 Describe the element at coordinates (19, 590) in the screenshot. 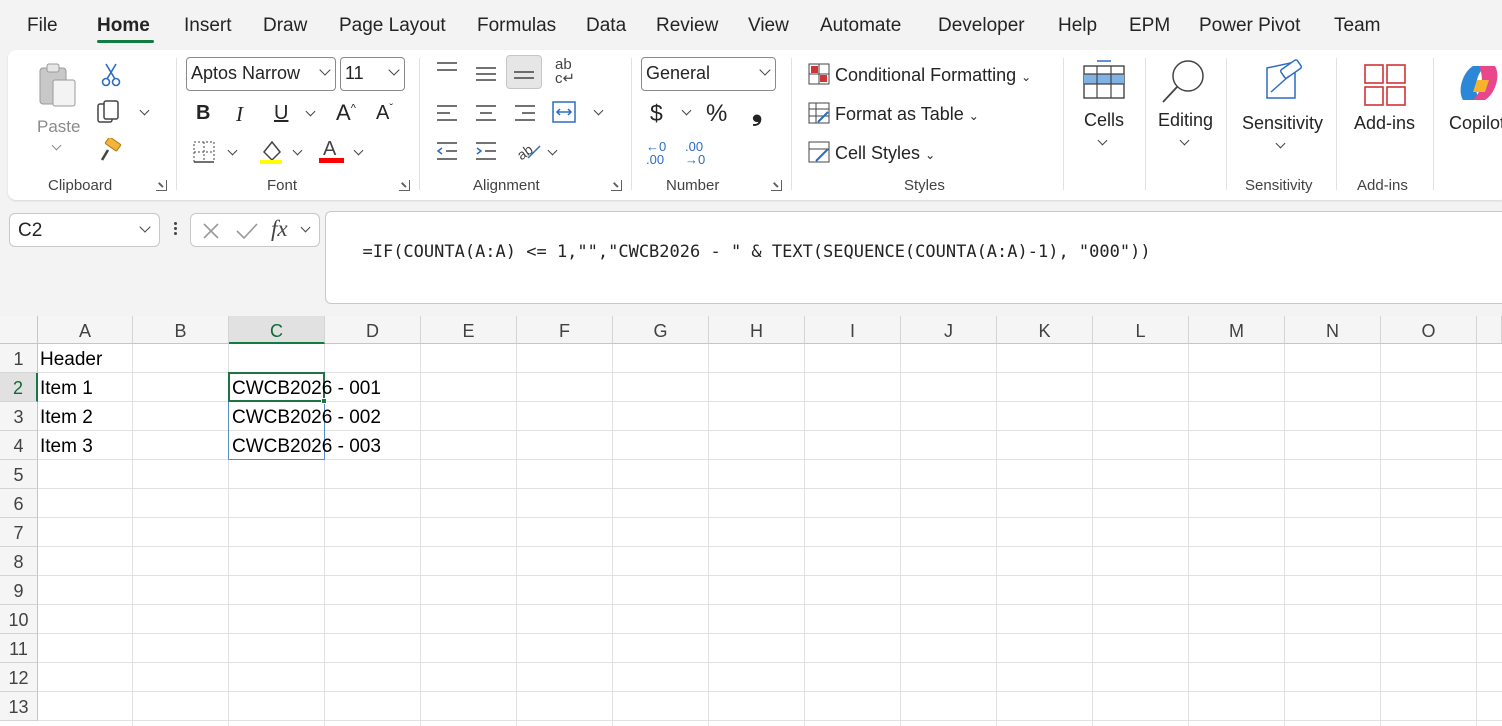

I see `row-header-9: 9` at that location.